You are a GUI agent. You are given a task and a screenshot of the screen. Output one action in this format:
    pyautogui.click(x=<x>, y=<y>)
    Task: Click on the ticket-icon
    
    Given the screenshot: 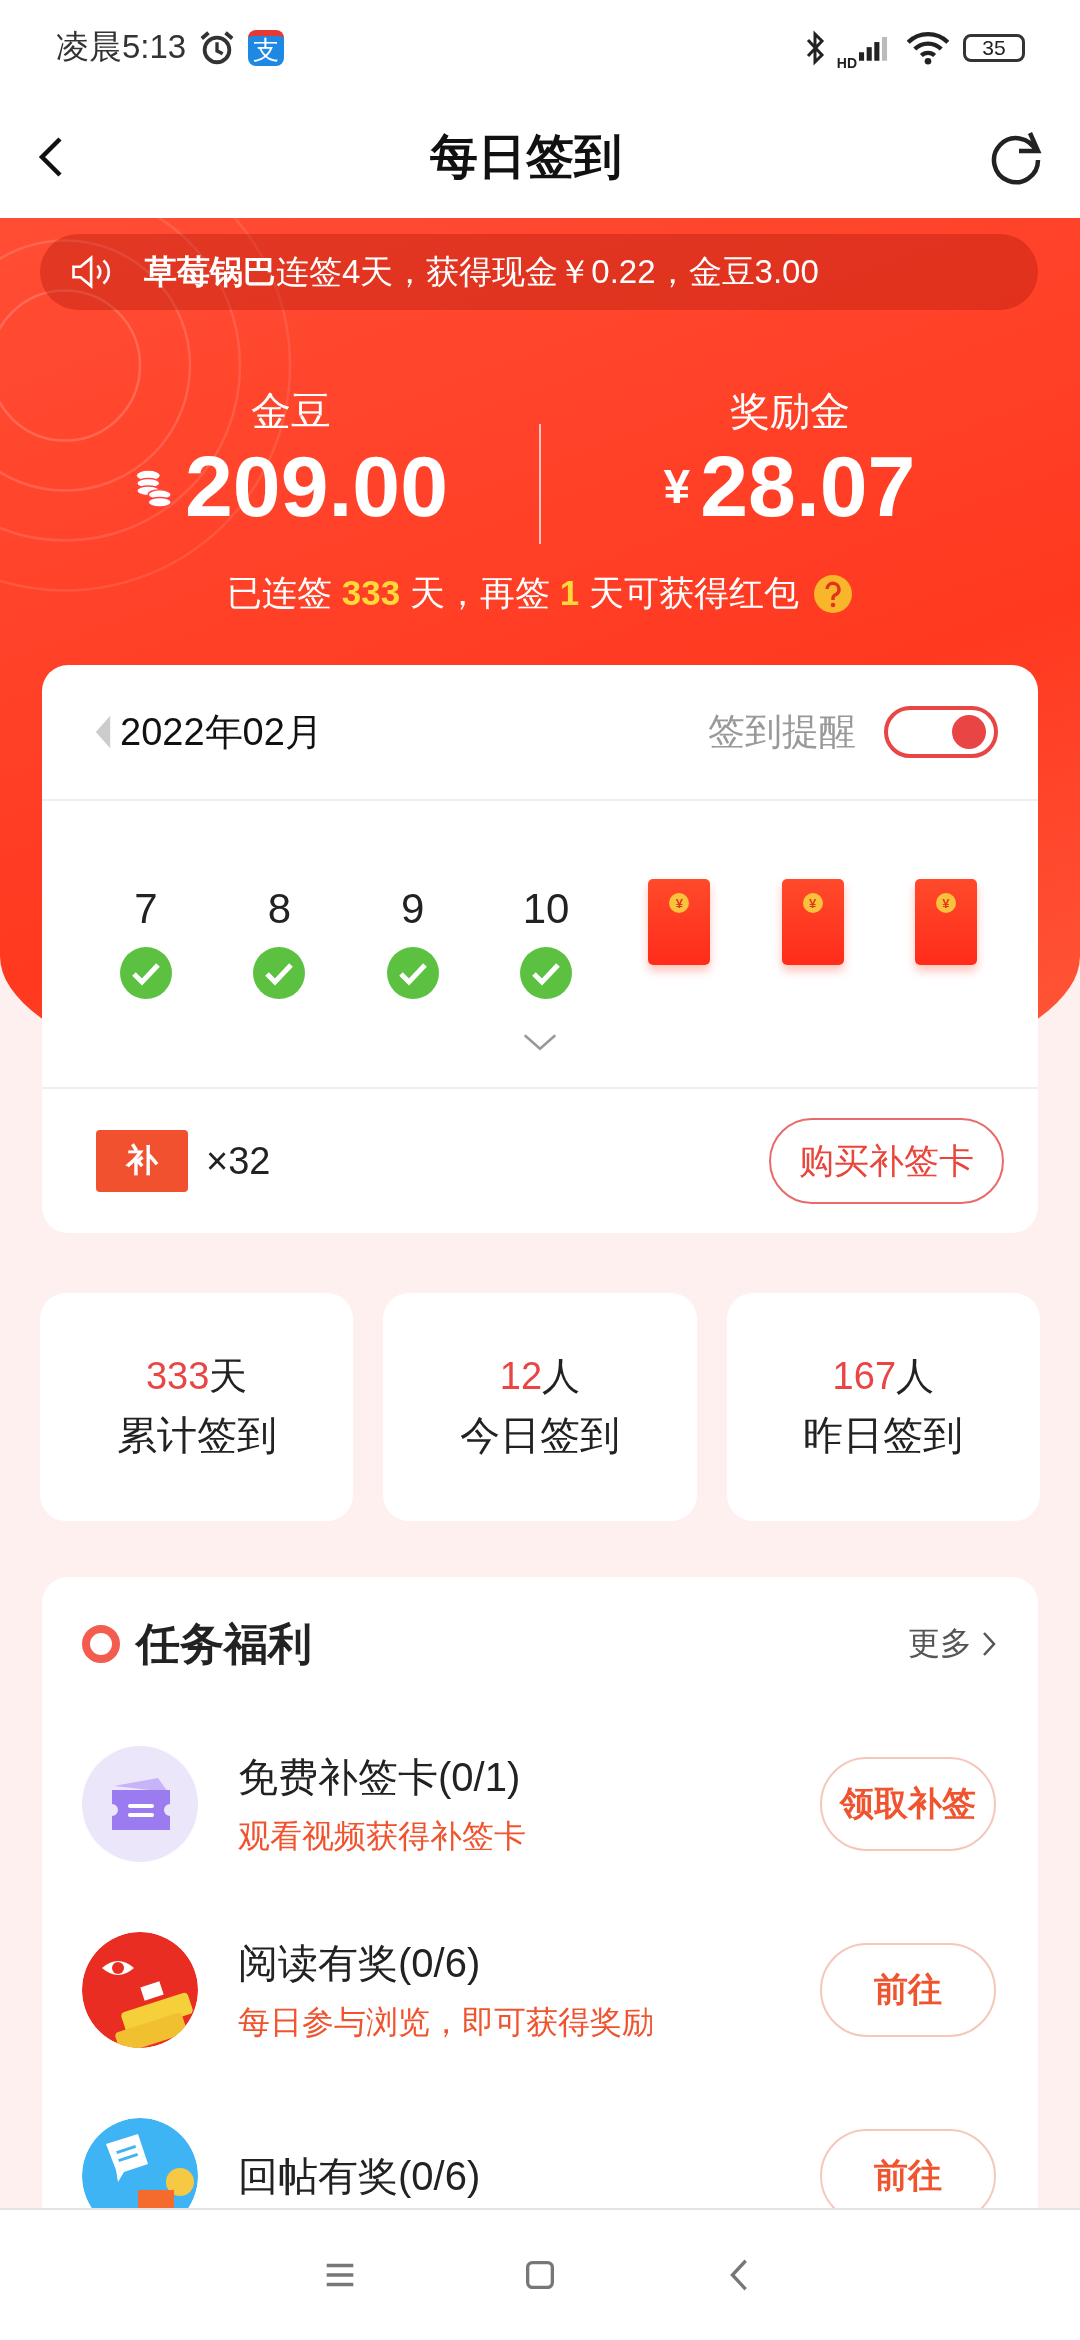 What is the action you would take?
    pyautogui.click(x=140, y=1804)
    